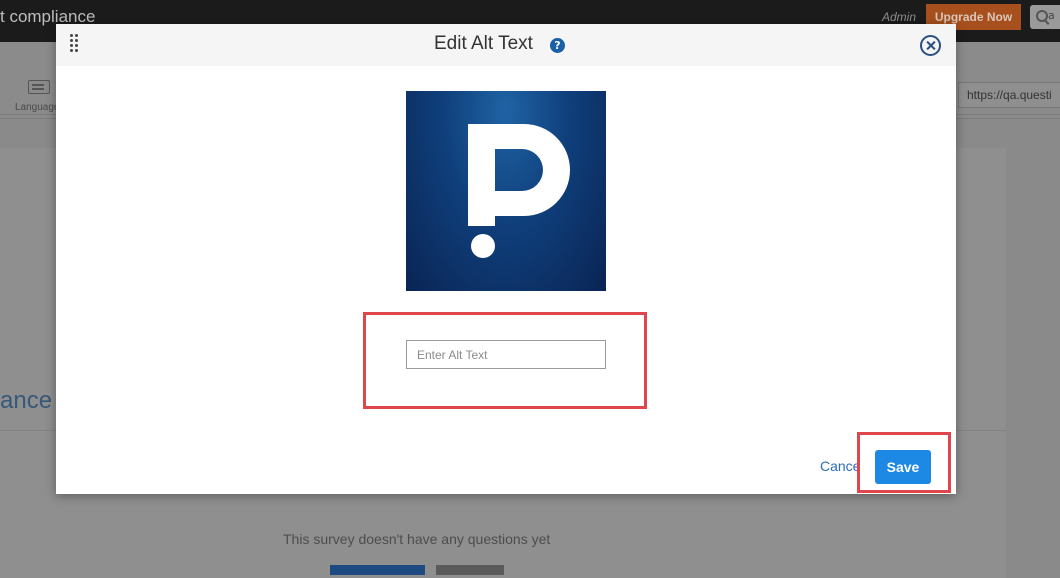 This screenshot has width=1060, height=578. What do you see at coordinates (557, 45) in the screenshot?
I see `help-icon: ?` at bounding box center [557, 45].